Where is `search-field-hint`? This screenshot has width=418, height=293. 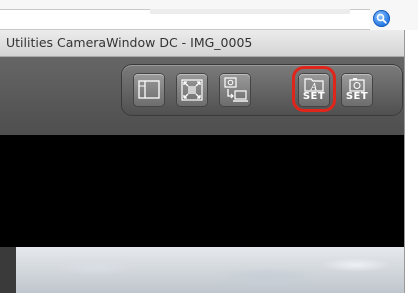 search-field-hint is located at coordinates (250, 11).